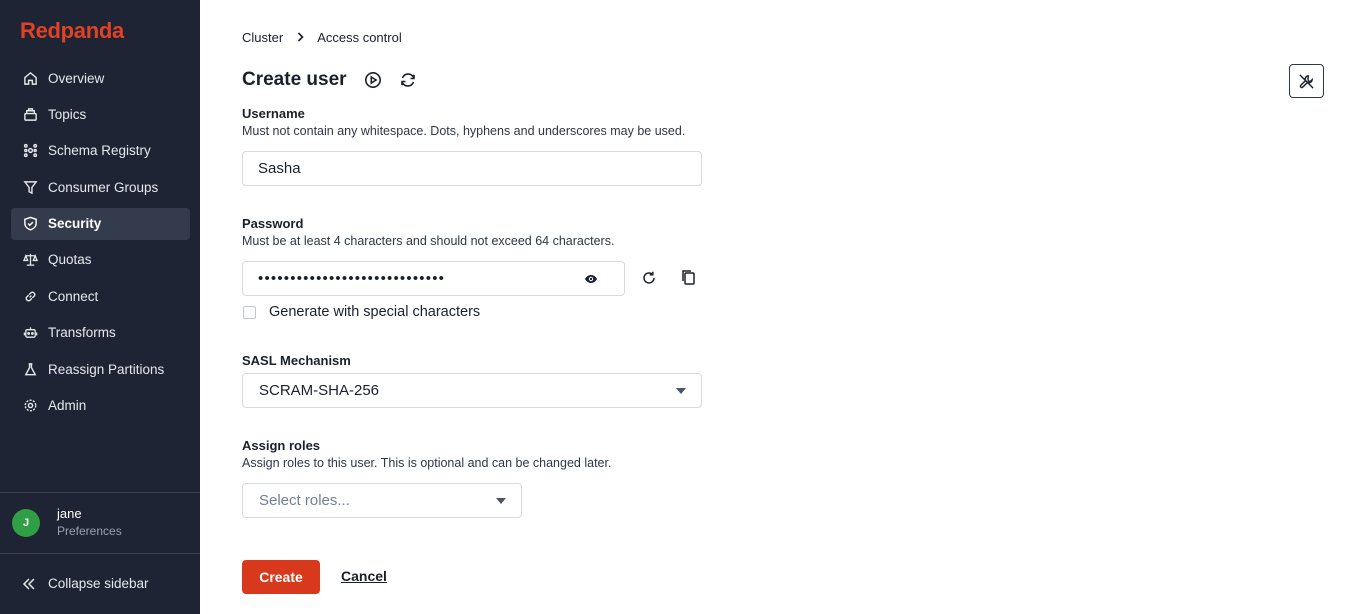 The image size is (1366, 614). Describe the element at coordinates (82, 333) in the screenshot. I see `sidebar-item-label: Transforms` at that location.